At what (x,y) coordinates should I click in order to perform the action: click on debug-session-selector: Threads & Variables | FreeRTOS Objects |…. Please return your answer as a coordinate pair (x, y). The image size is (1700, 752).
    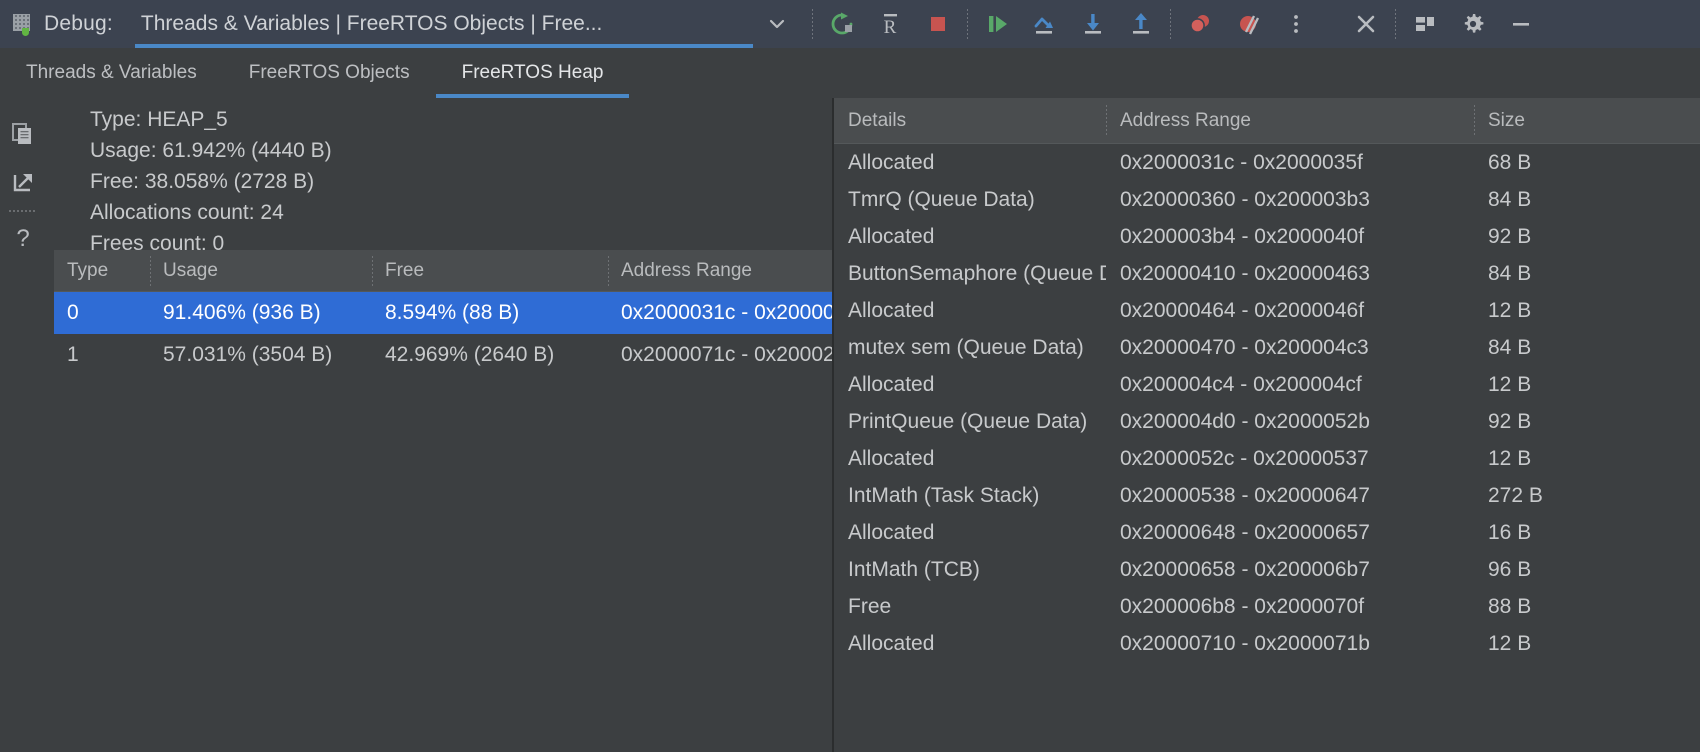
    Looking at the image, I should click on (443, 24).